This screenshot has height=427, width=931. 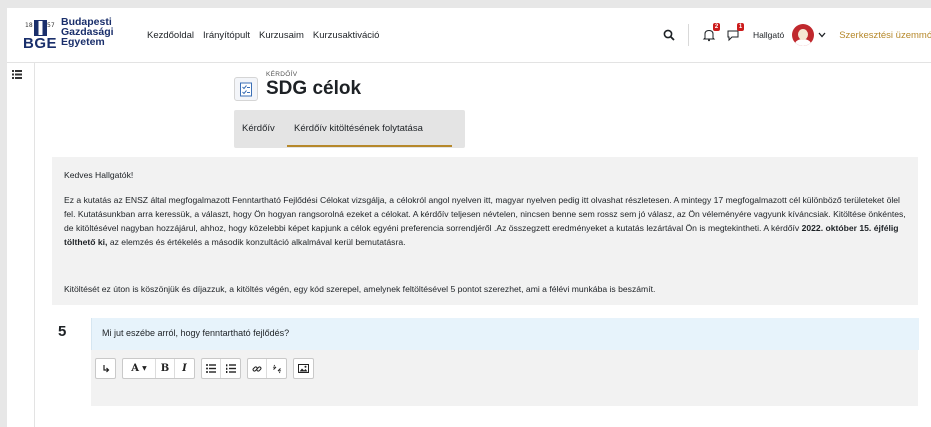 I want to click on nav-item-home: Kezdőoldal, so click(x=170, y=35).